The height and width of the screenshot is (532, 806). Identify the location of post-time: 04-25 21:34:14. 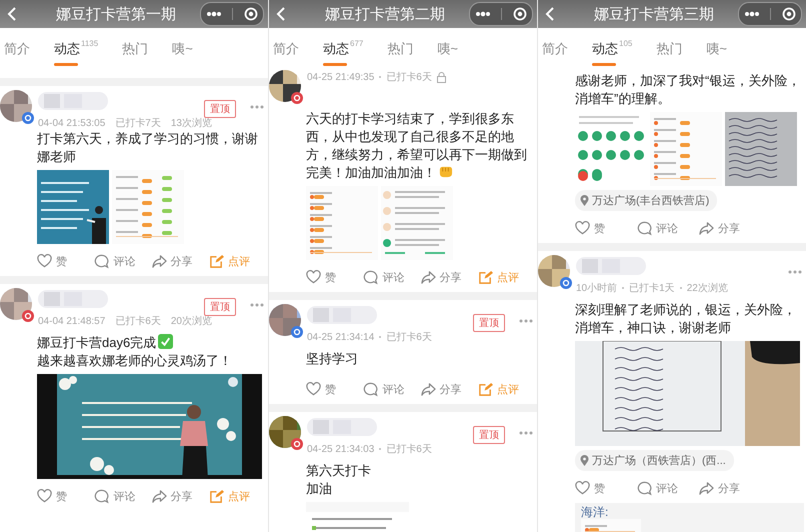
(340, 337).